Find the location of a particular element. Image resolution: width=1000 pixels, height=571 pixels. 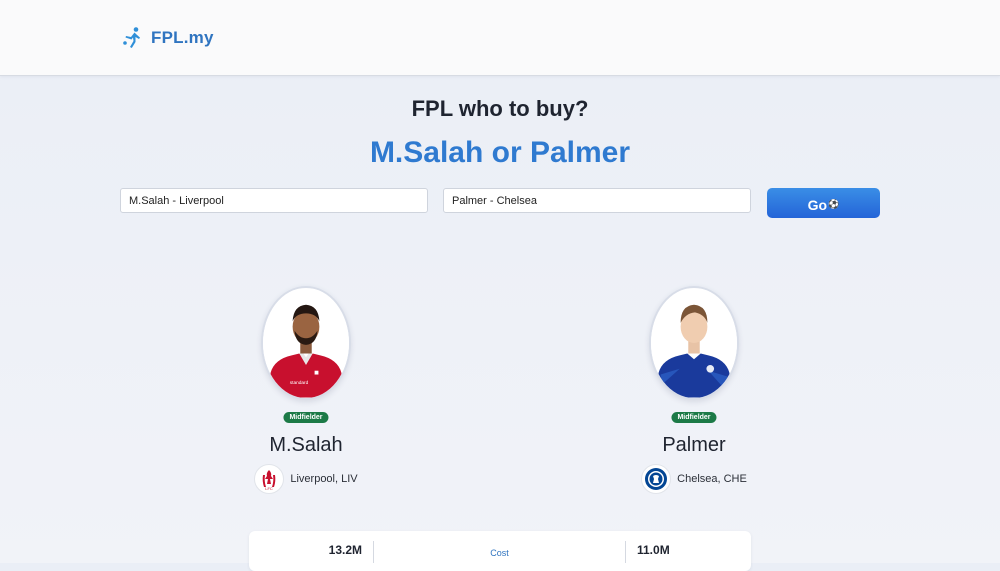

go-button: Go ⚽ is located at coordinates (823, 203).